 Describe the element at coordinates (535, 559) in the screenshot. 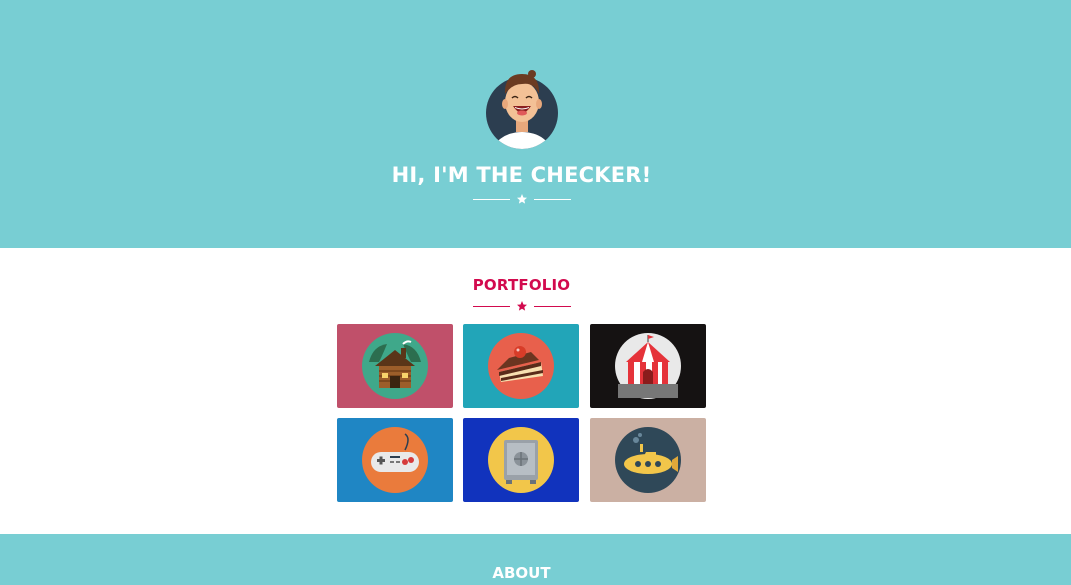

I see `about-section: ABOUT` at that location.